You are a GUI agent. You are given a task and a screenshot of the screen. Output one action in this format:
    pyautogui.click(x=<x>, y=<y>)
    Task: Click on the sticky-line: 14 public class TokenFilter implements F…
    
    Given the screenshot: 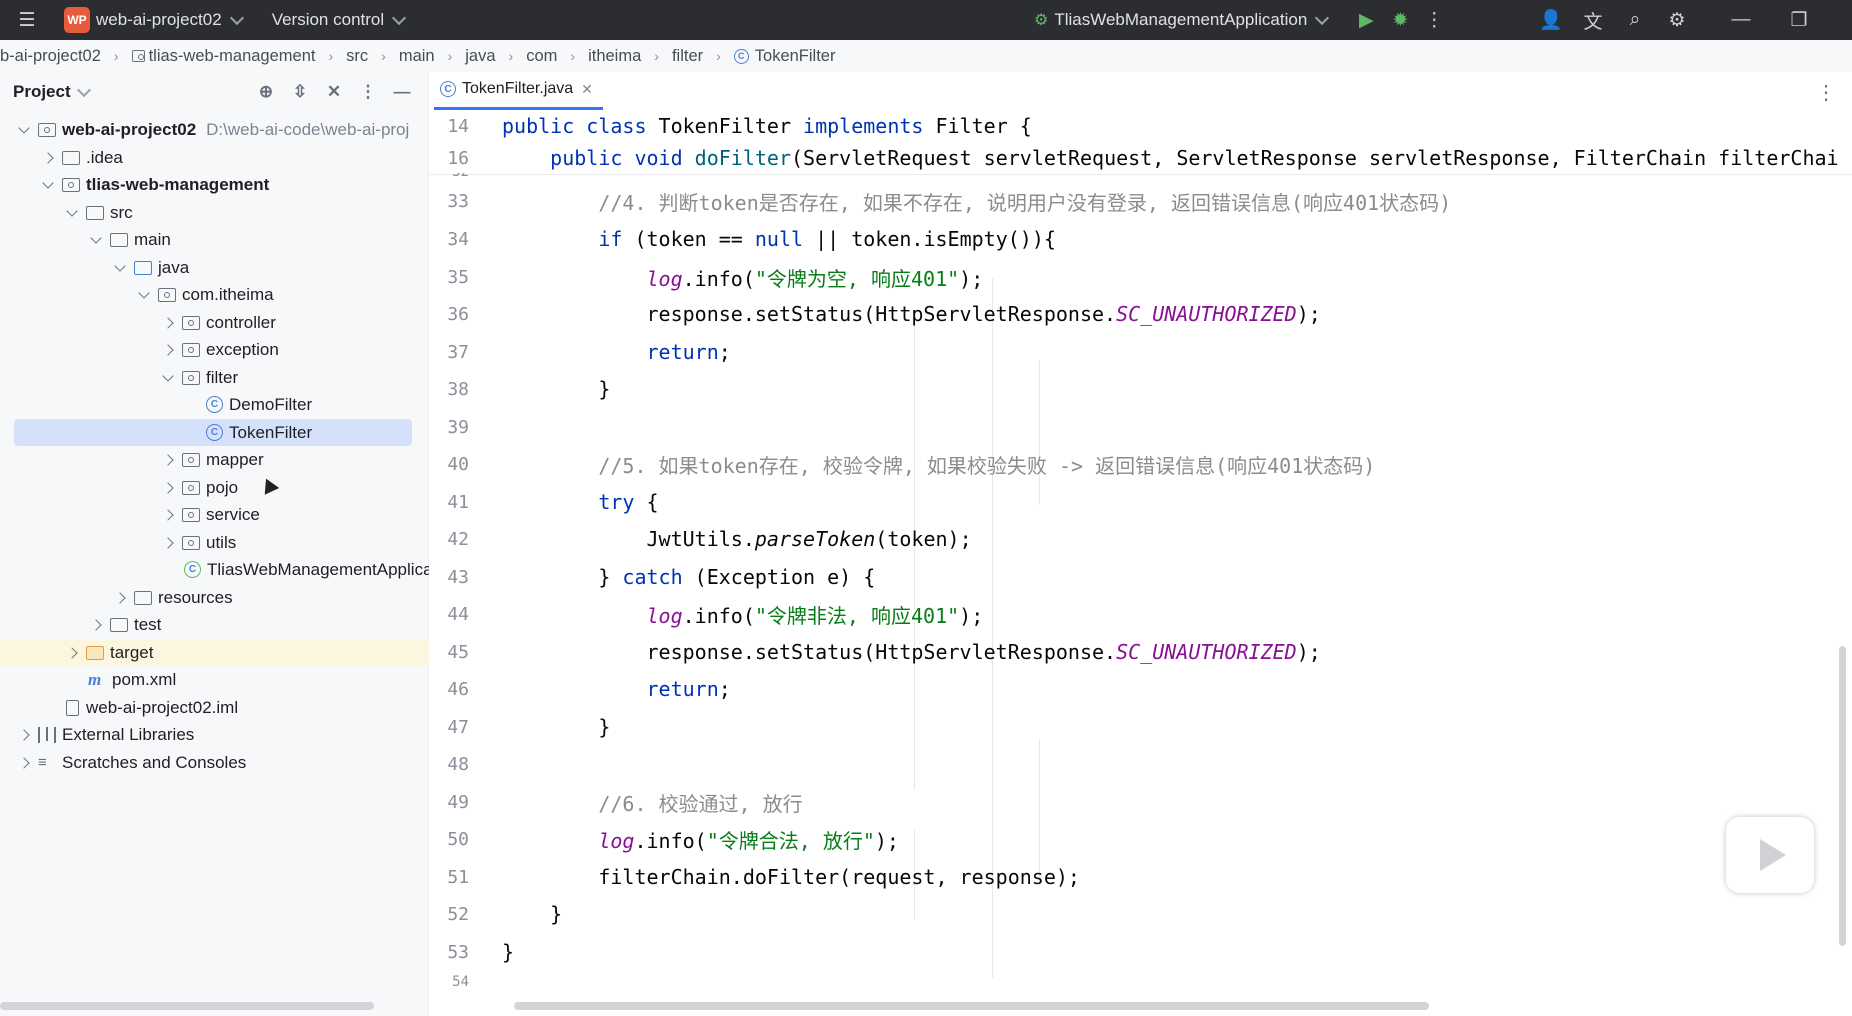 What is the action you would take?
    pyautogui.click(x=1140, y=126)
    